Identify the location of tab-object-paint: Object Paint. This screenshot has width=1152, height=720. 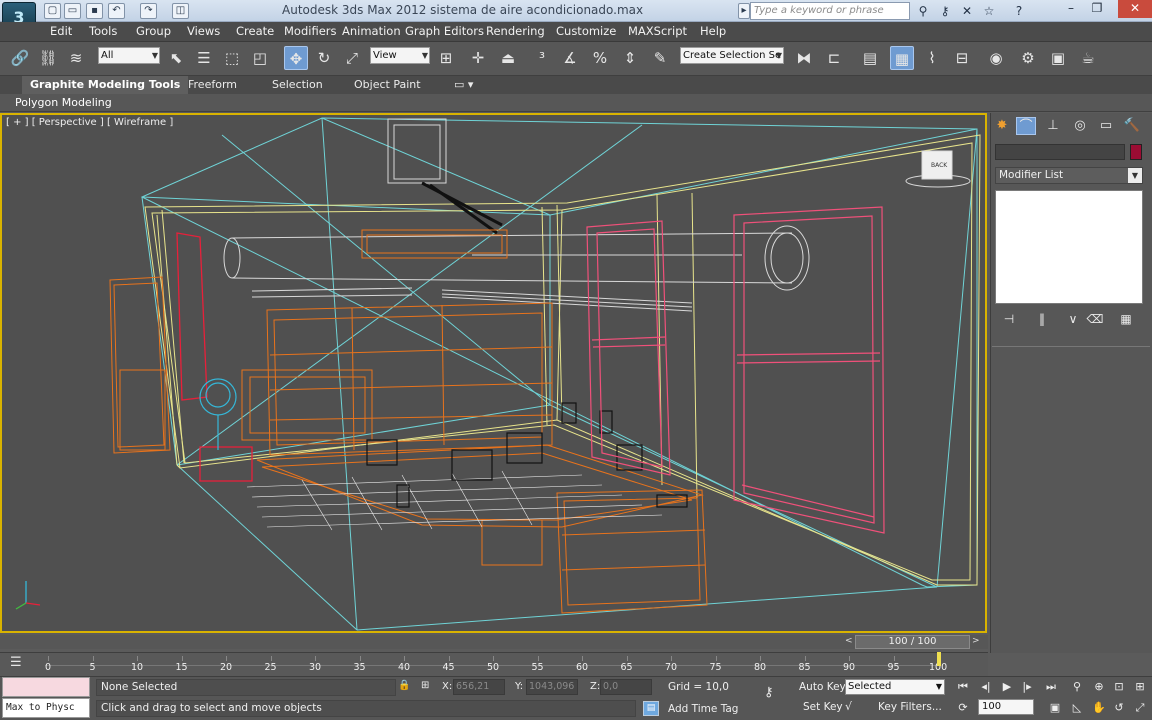
(387, 85).